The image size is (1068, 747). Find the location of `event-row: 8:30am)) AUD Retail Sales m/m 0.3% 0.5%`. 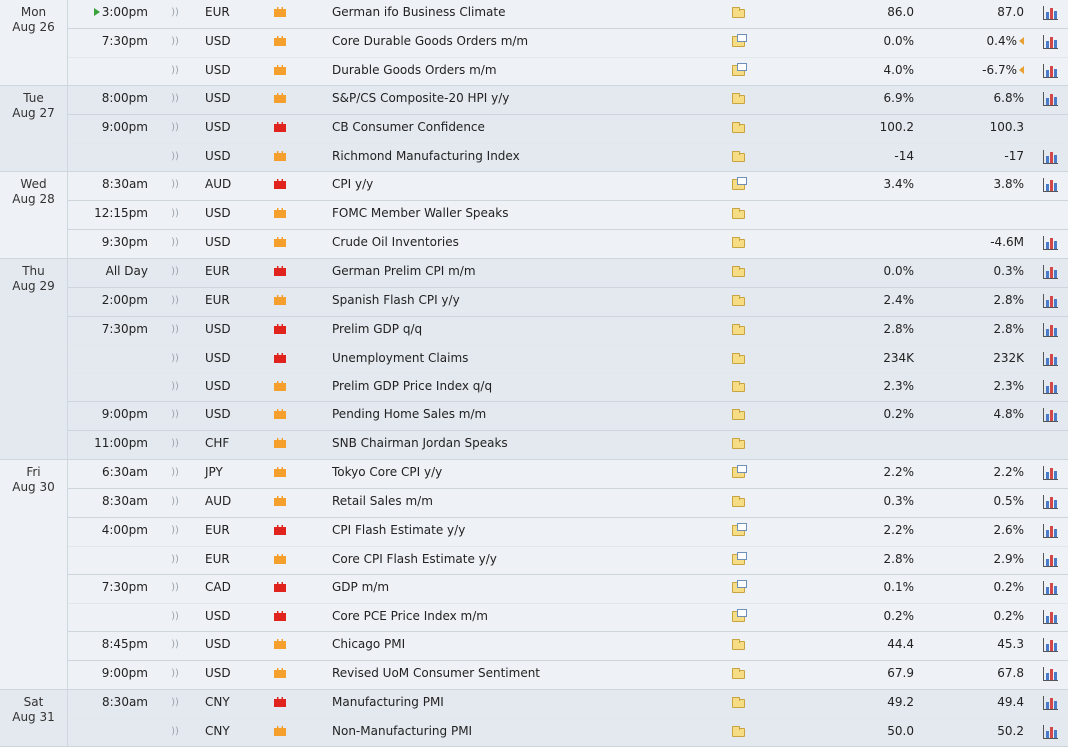

event-row: 8:30am)) AUD Retail Sales m/m 0.3% 0.5% is located at coordinates (568, 503).